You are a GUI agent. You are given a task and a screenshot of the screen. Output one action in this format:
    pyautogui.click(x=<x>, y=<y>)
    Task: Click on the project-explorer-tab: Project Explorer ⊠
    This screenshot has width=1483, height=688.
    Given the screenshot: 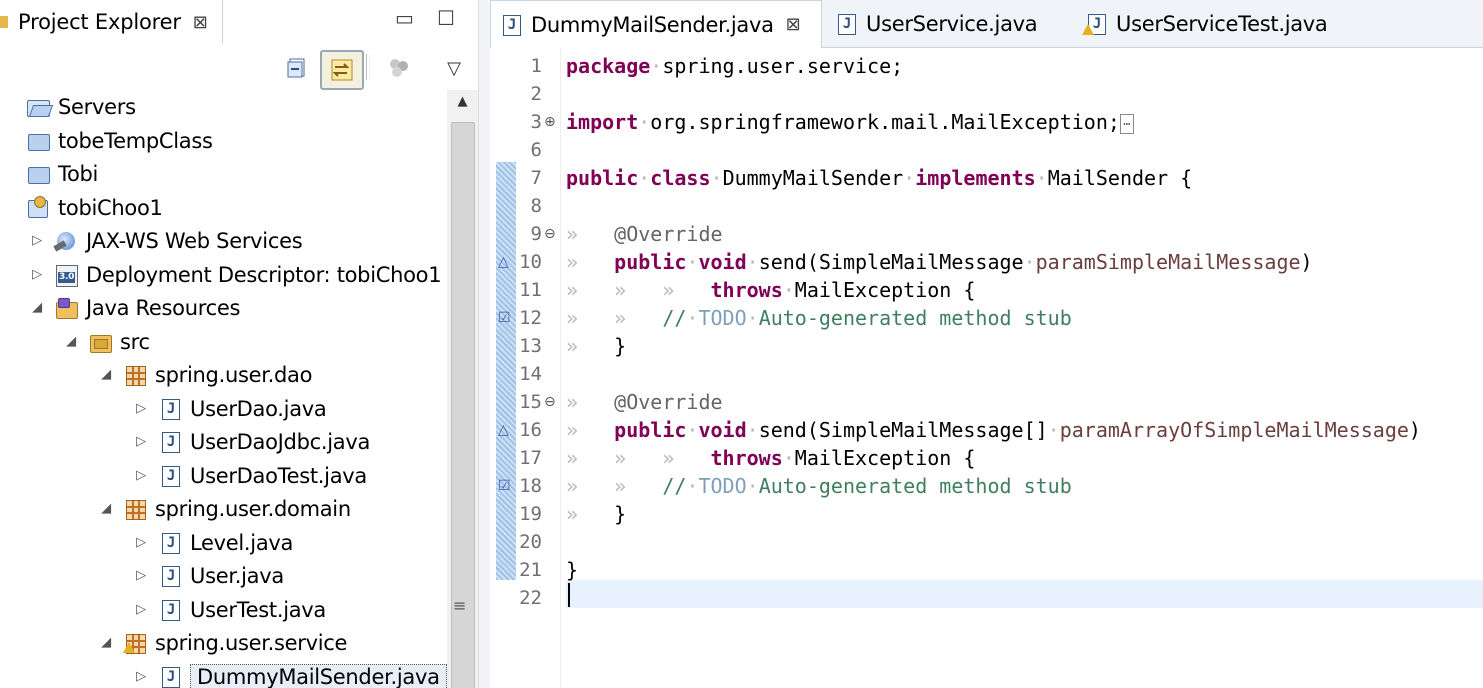 What is the action you would take?
    pyautogui.click(x=111, y=22)
    